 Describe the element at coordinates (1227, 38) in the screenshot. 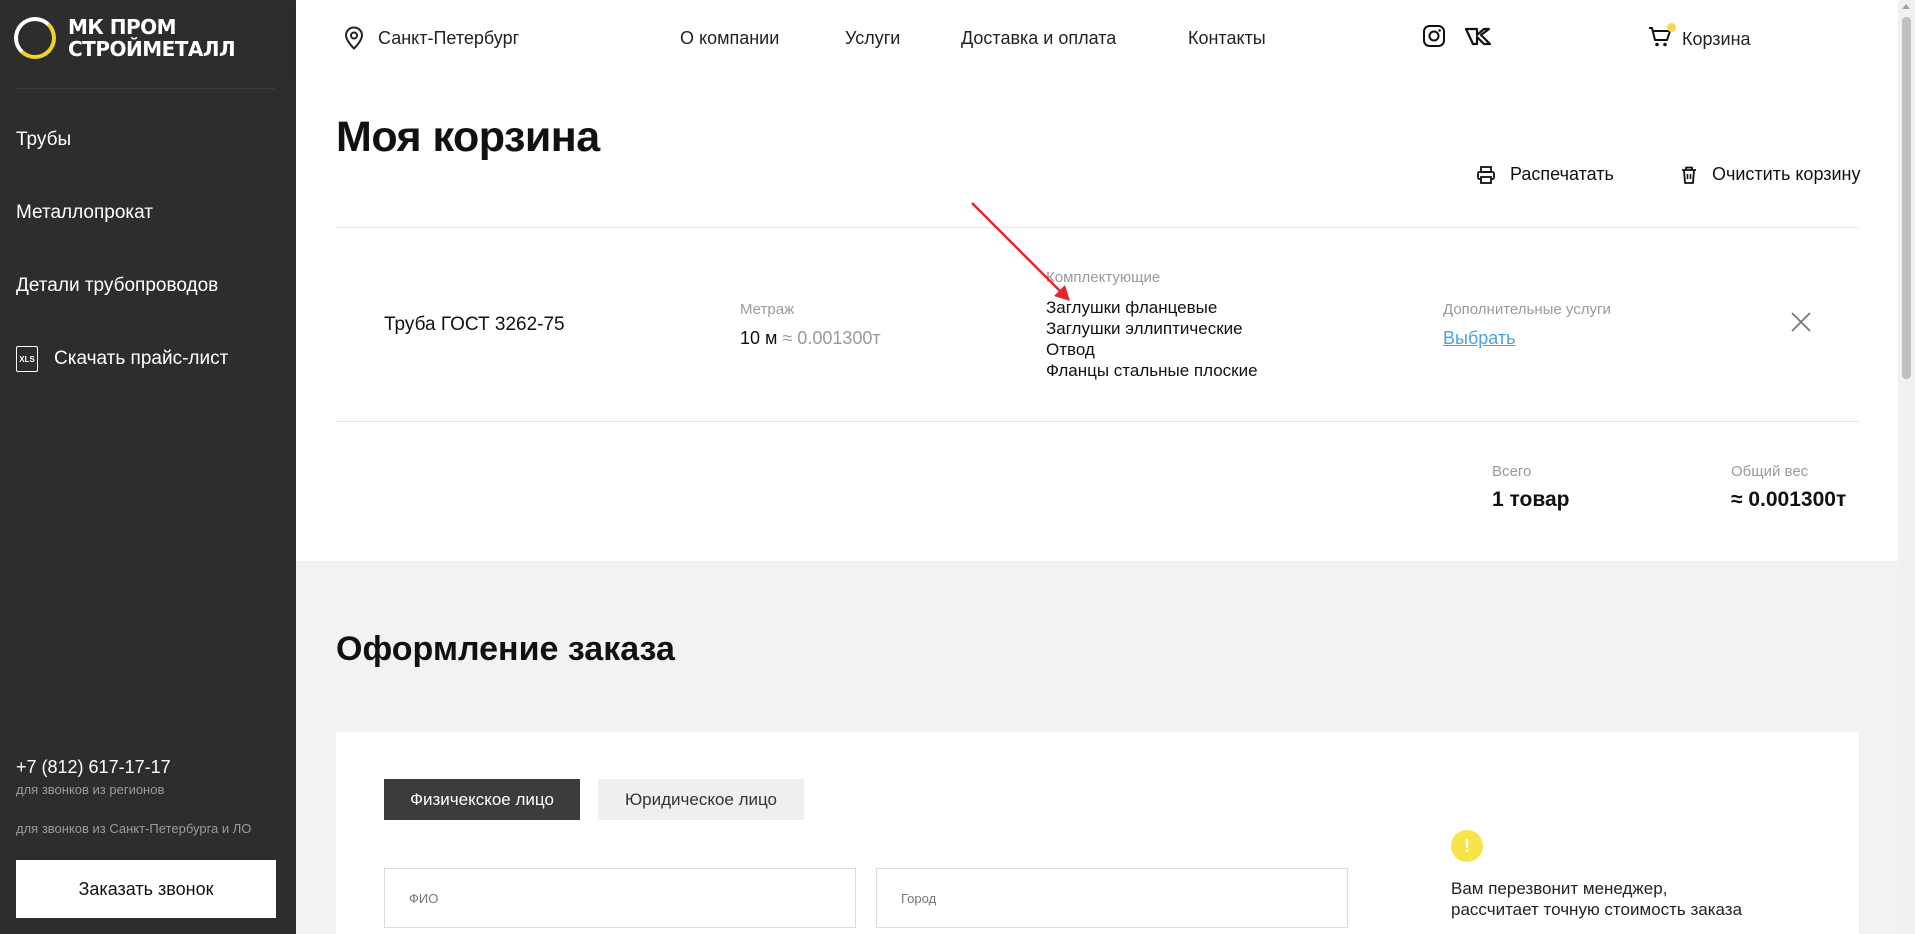

I see `nav-contacts: Контакты` at that location.